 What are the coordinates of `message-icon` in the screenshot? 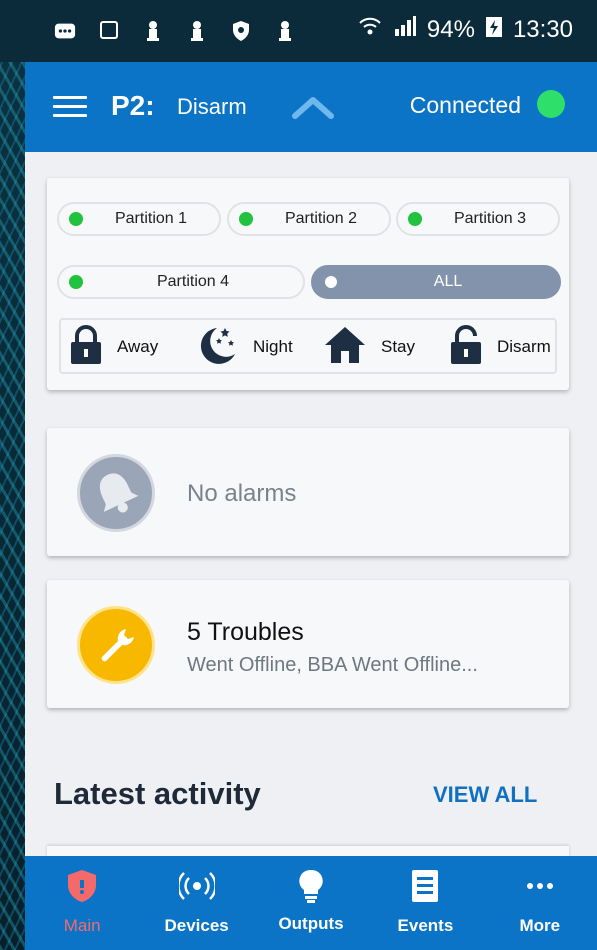 It's located at (65, 31).